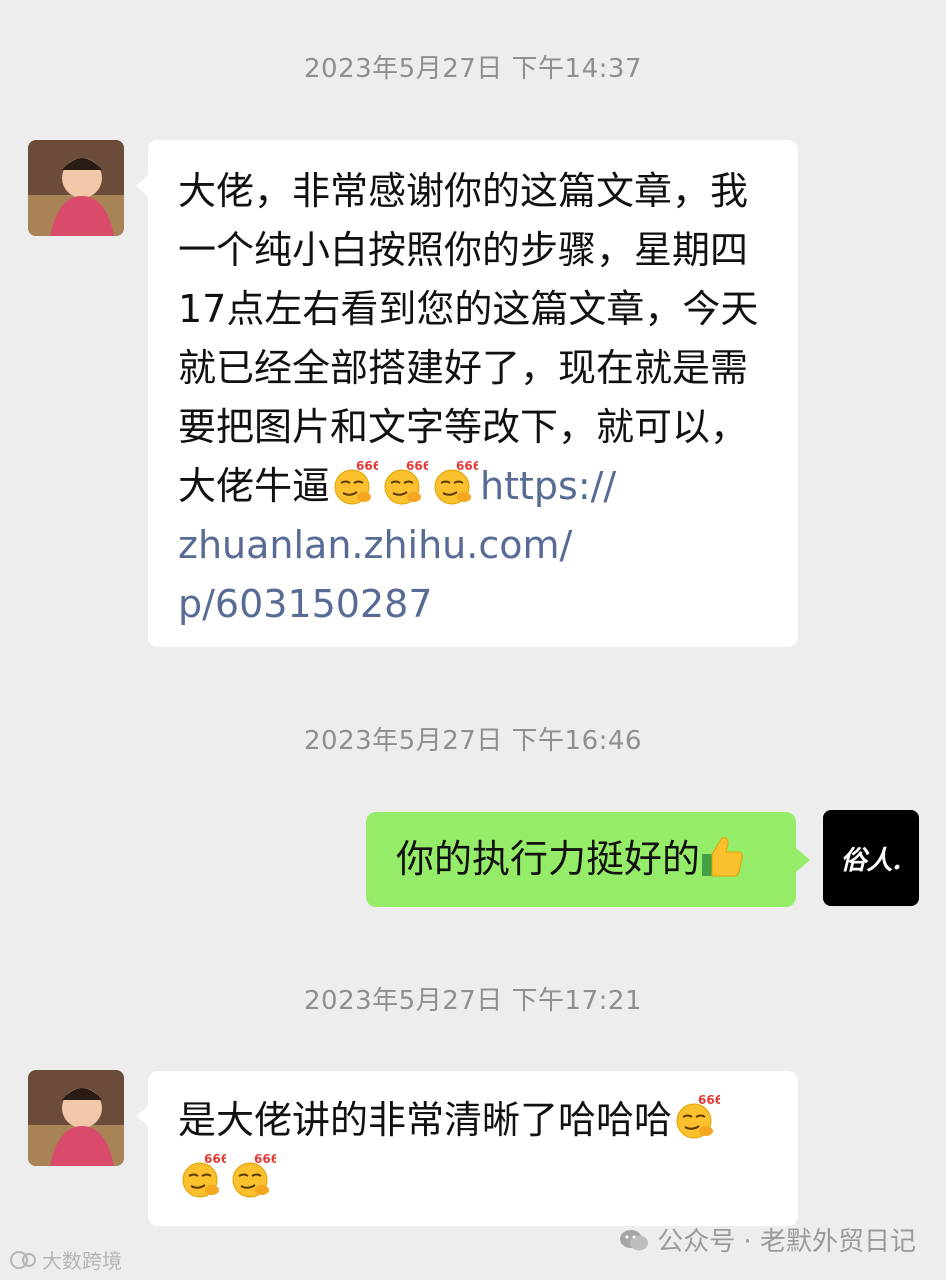 The width and height of the screenshot is (946, 1280). Describe the element at coordinates (23, 1259) in the screenshot. I see `brand-logo-icon` at that location.